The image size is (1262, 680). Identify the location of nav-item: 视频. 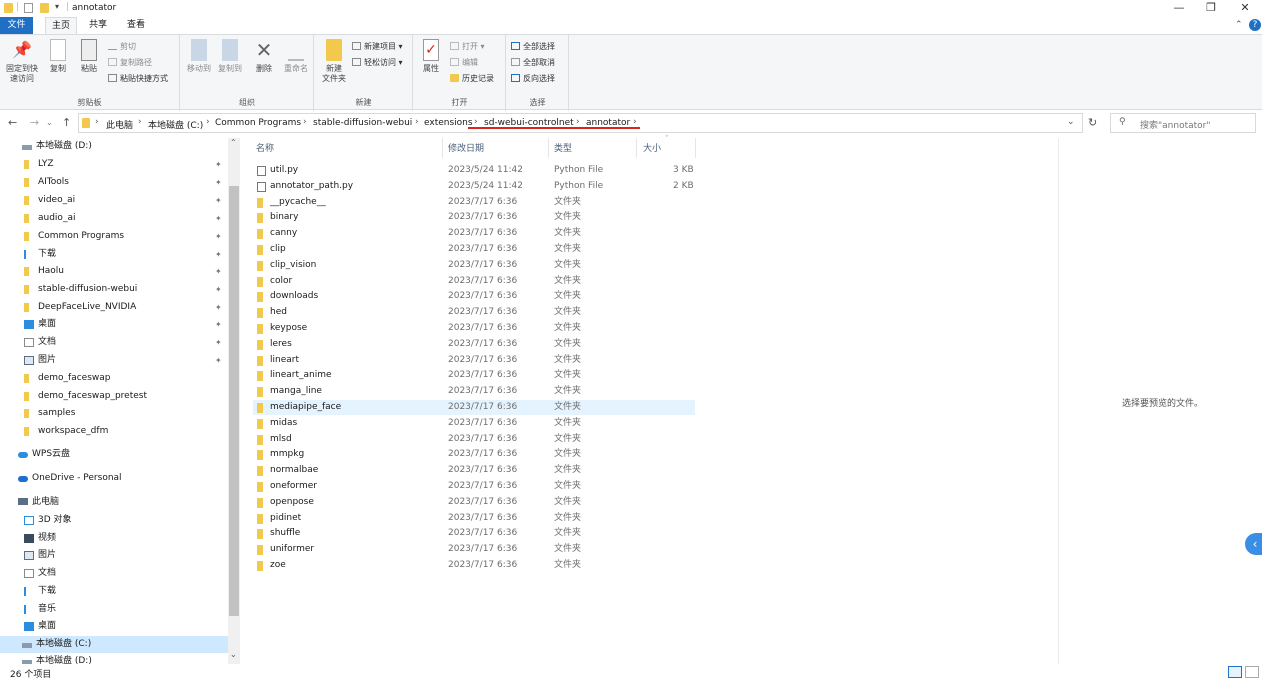
(114, 538).